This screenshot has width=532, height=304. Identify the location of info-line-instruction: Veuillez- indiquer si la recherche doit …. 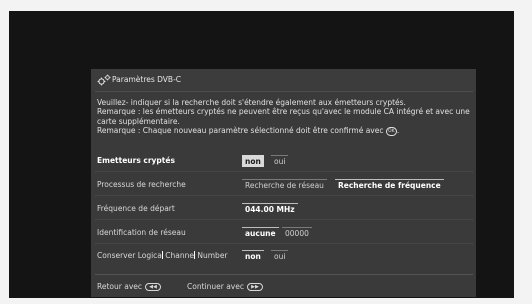
(251, 102).